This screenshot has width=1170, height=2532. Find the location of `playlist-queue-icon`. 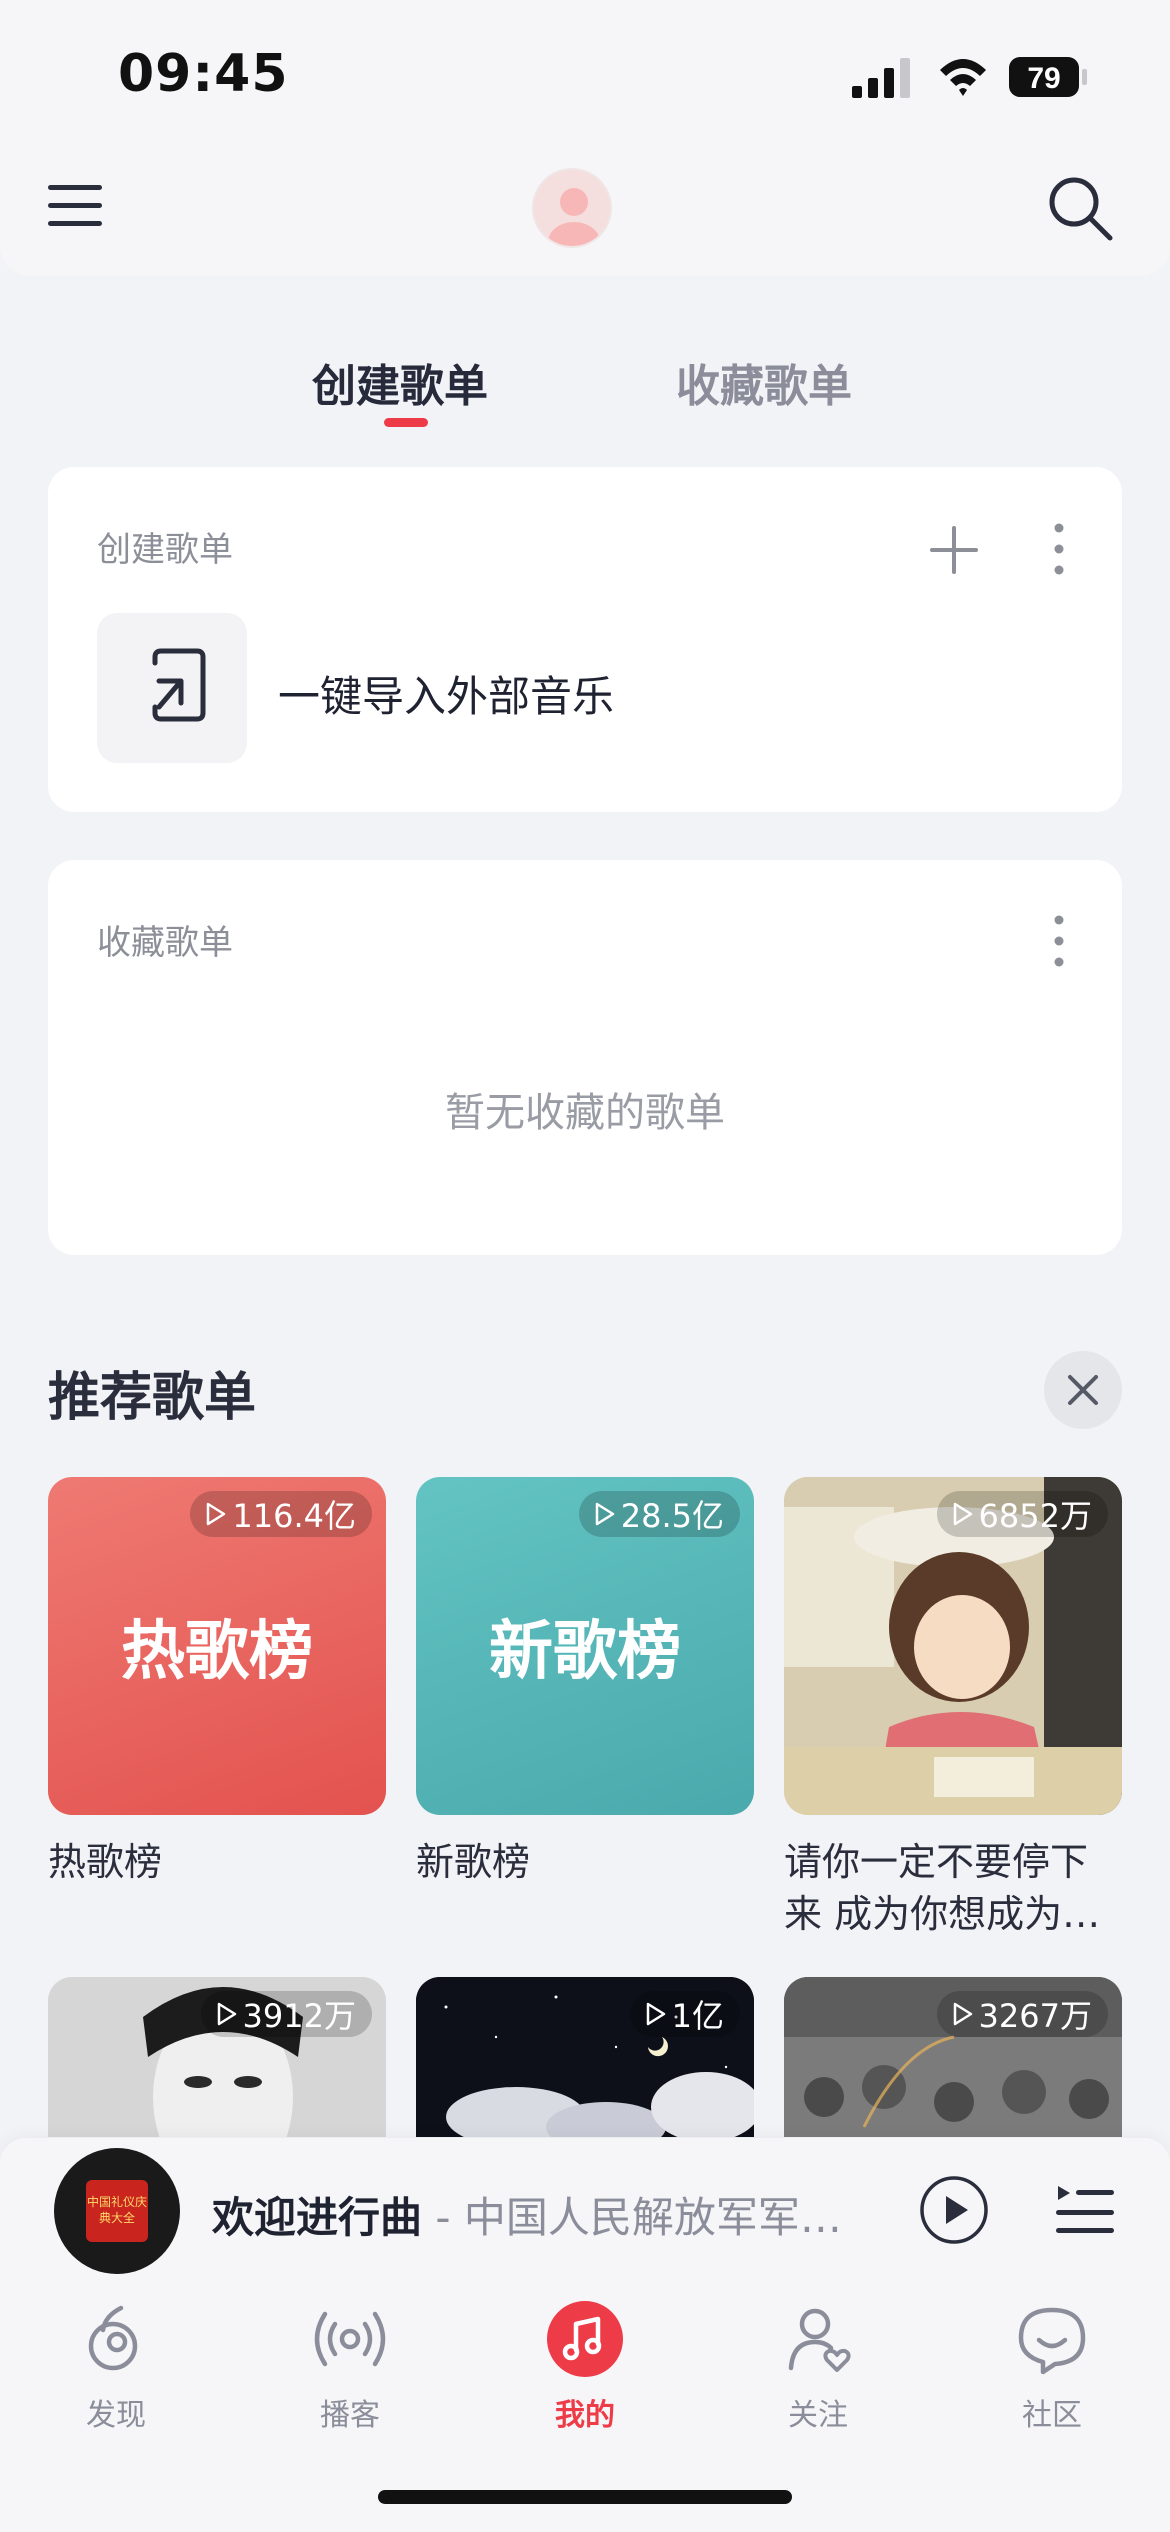

playlist-queue-icon is located at coordinates (1085, 2210).